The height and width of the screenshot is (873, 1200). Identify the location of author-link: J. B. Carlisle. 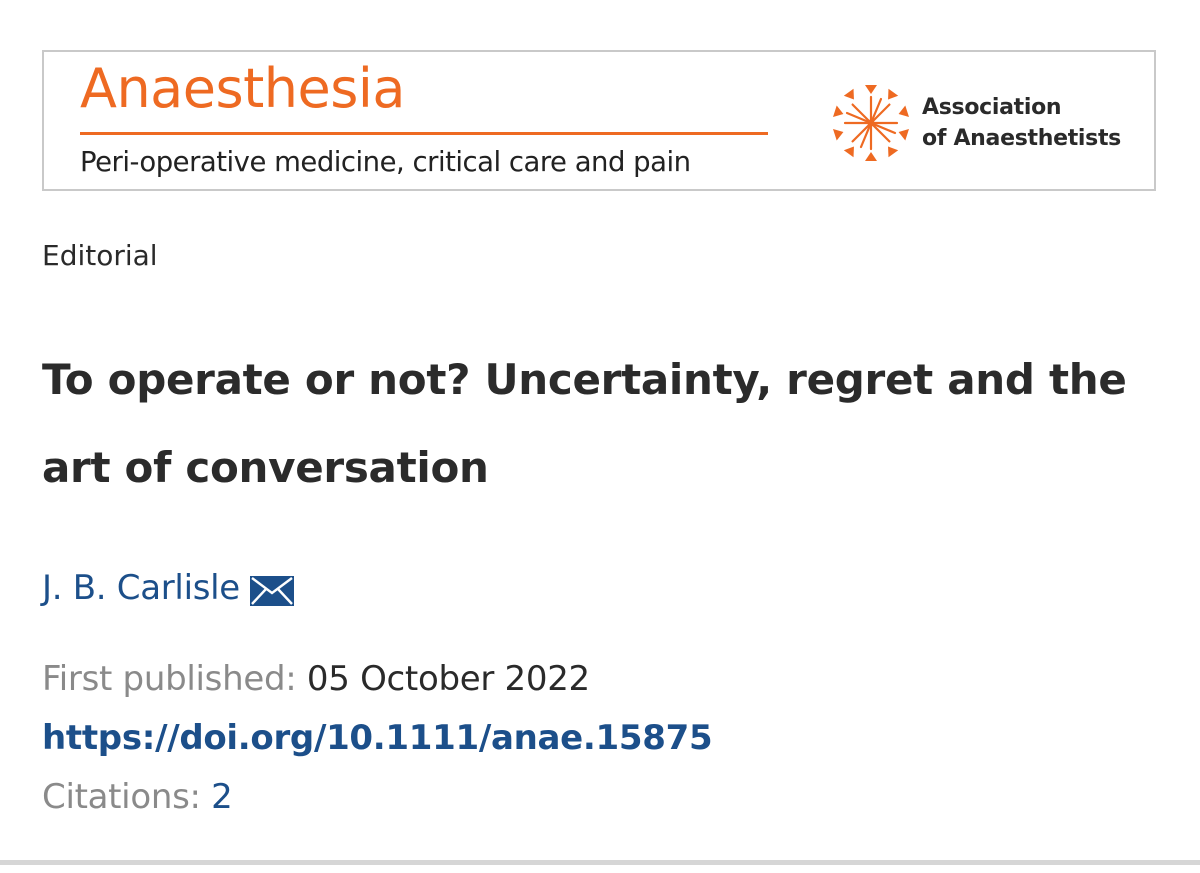
(141, 588).